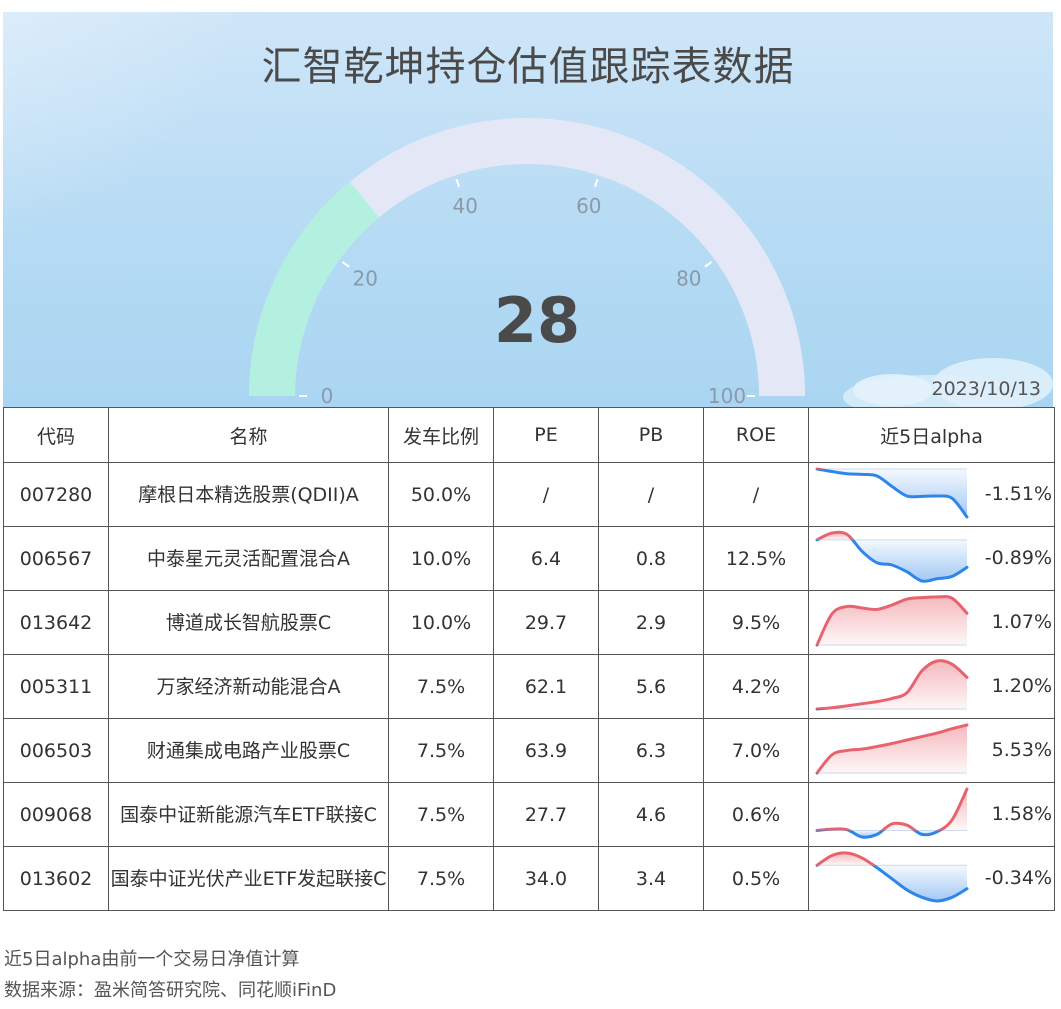 This screenshot has height=1009, width=1061. What do you see at coordinates (248, 622) in the screenshot?
I see `cell-name: 博道成长智航股票C` at bounding box center [248, 622].